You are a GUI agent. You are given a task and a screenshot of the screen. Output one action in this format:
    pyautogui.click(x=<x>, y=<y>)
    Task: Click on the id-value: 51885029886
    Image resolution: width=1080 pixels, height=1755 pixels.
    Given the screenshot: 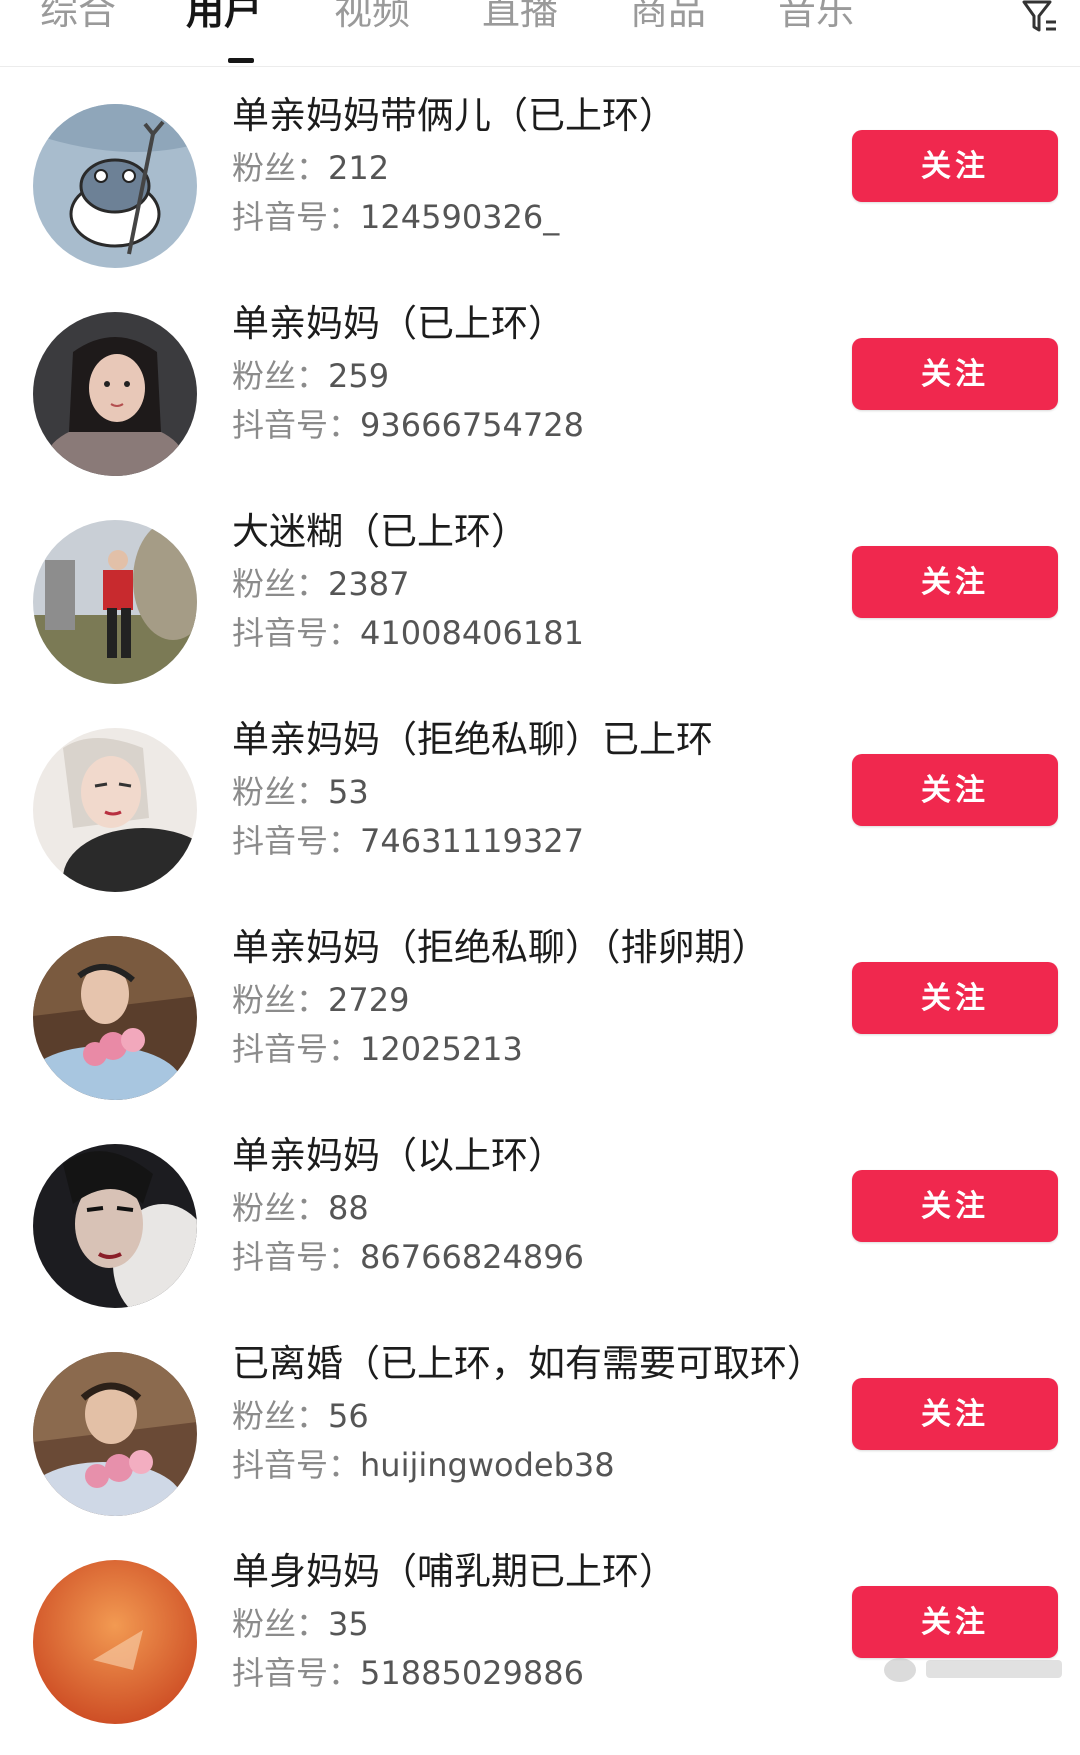 What is the action you would take?
    pyautogui.click(x=472, y=1673)
    